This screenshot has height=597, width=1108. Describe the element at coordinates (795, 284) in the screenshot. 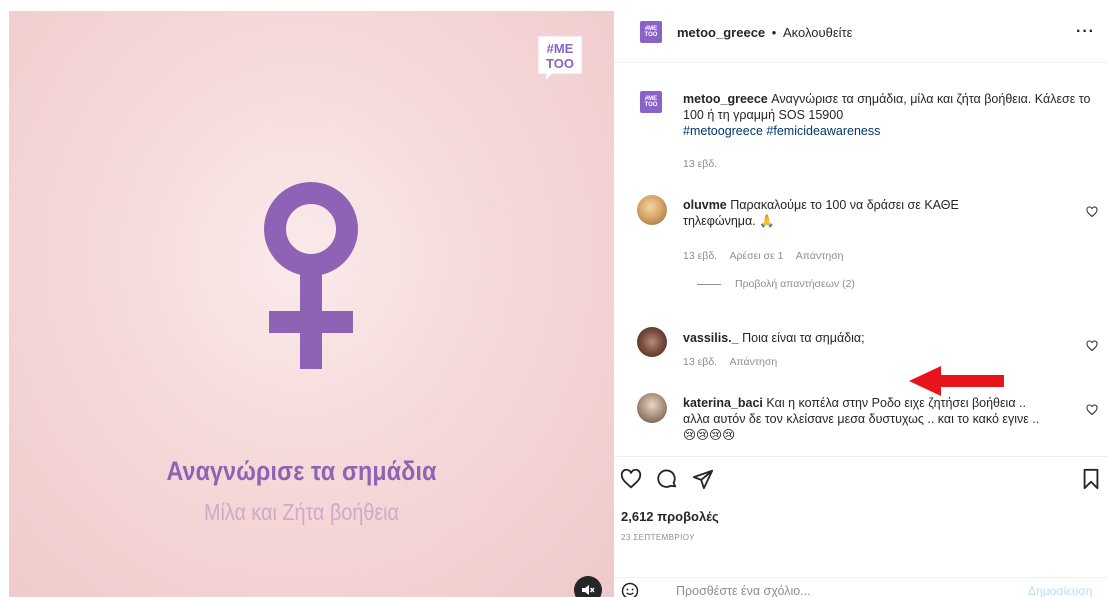

I see `view-replies-label: Προβολή απαντήσεων (2)` at that location.